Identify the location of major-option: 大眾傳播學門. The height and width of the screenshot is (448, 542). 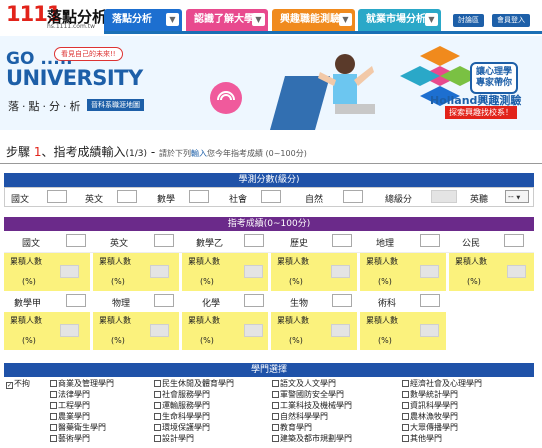
(430, 427).